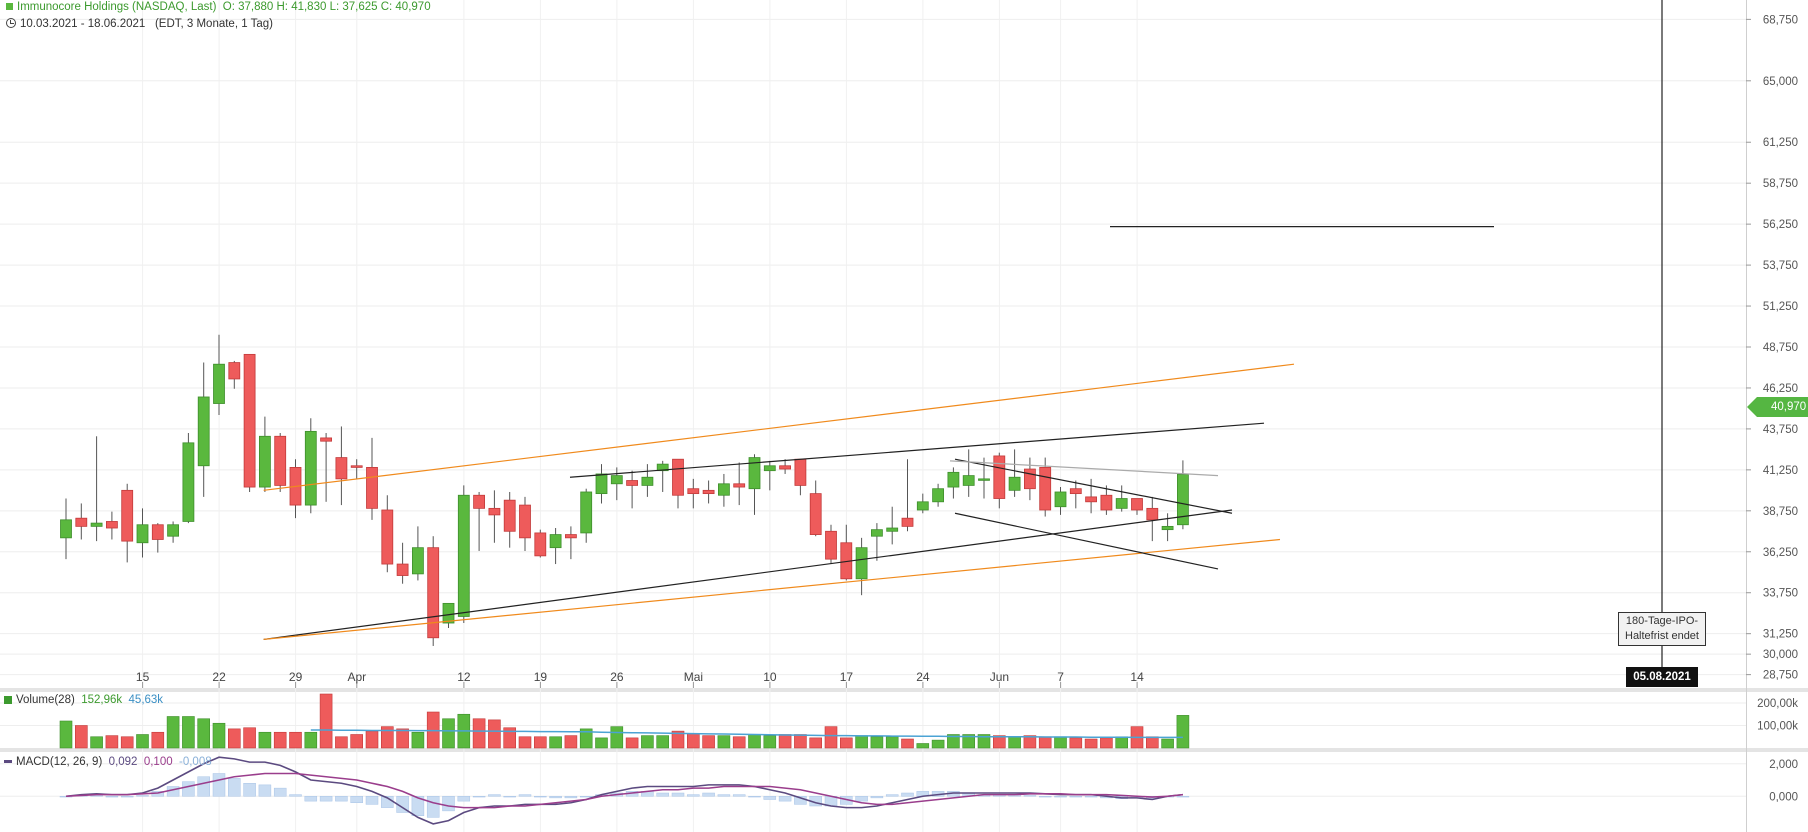  I want to click on y-tick-label: 43,750, so click(1780, 430).